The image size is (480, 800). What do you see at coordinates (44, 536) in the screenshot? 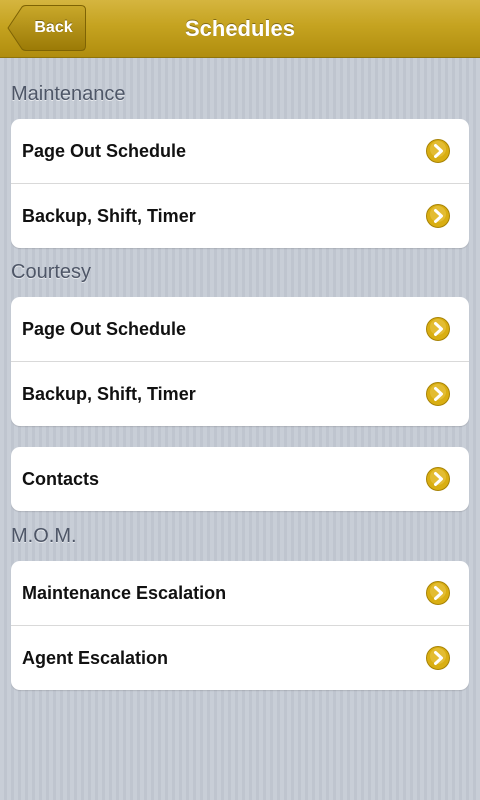
I see `section-header-mom: M.O.M.` at bounding box center [44, 536].